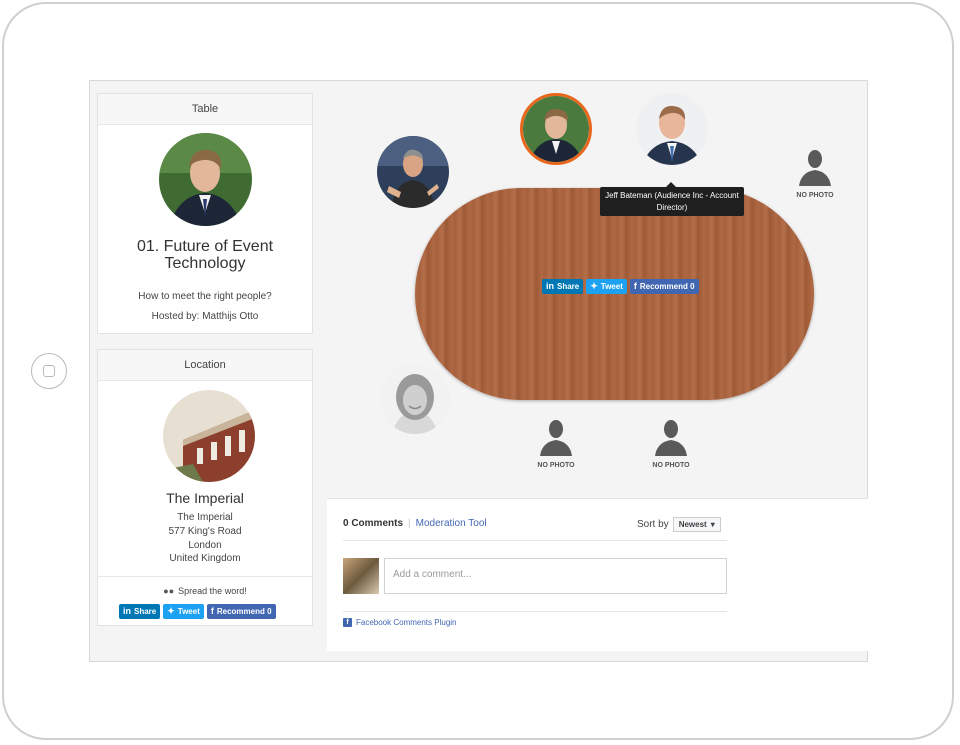  Describe the element at coordinates (205, 531) in the screenshot. I see `address-line-2: 577 King's Road` at that location.